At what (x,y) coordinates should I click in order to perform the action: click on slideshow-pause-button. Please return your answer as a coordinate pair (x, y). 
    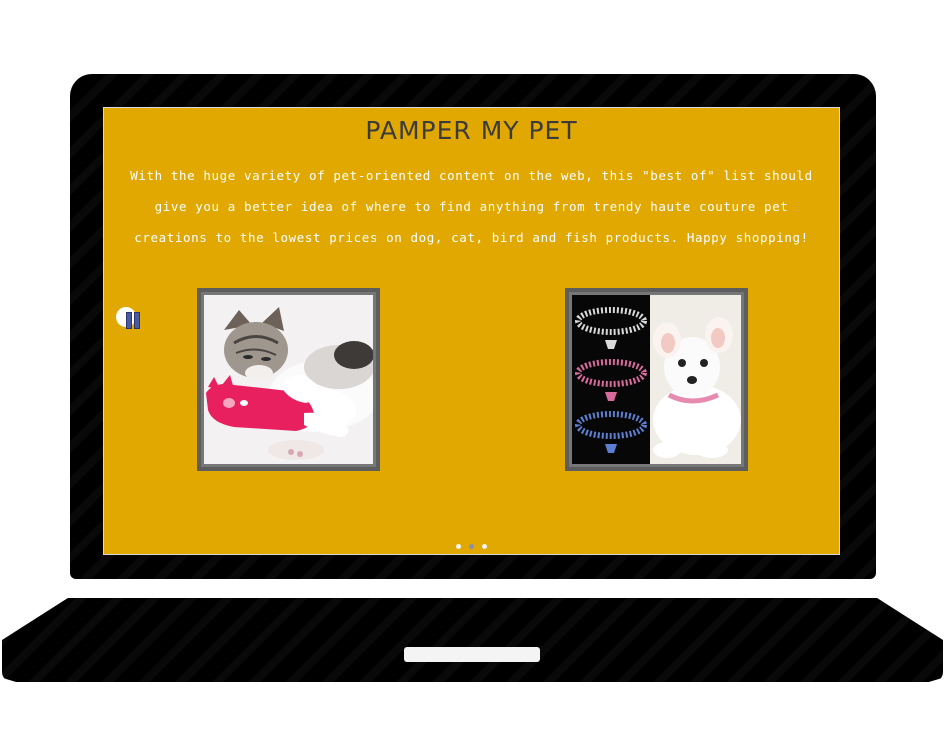
    Looking at the image, I should click on (131, 320).